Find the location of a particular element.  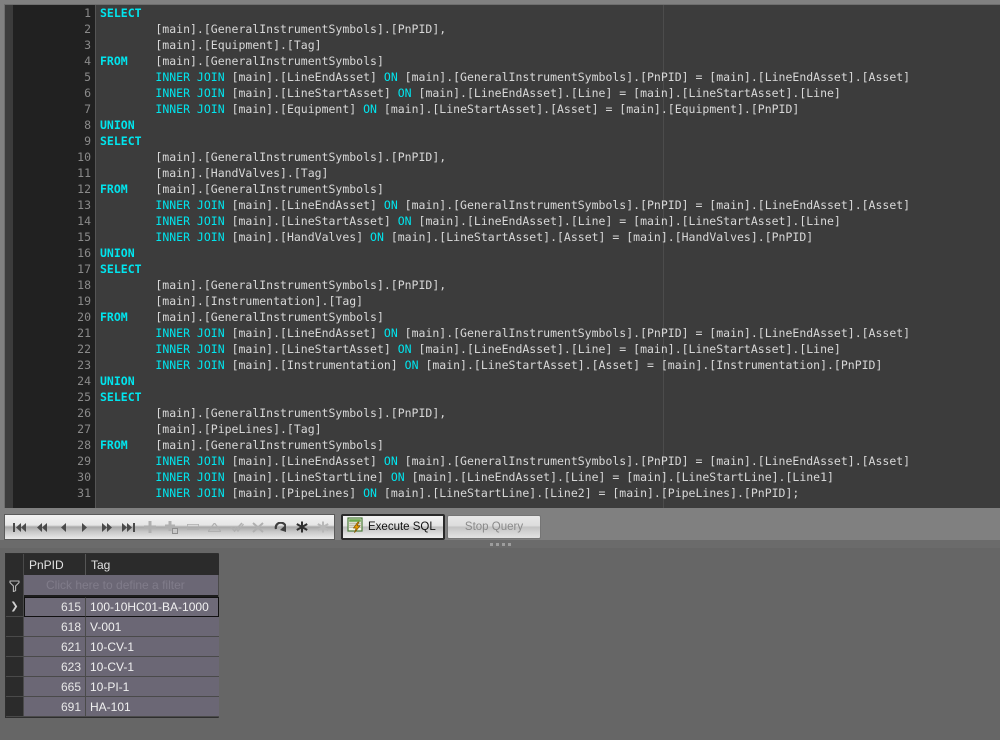

first-record-button is located at coordinates (20, 527).